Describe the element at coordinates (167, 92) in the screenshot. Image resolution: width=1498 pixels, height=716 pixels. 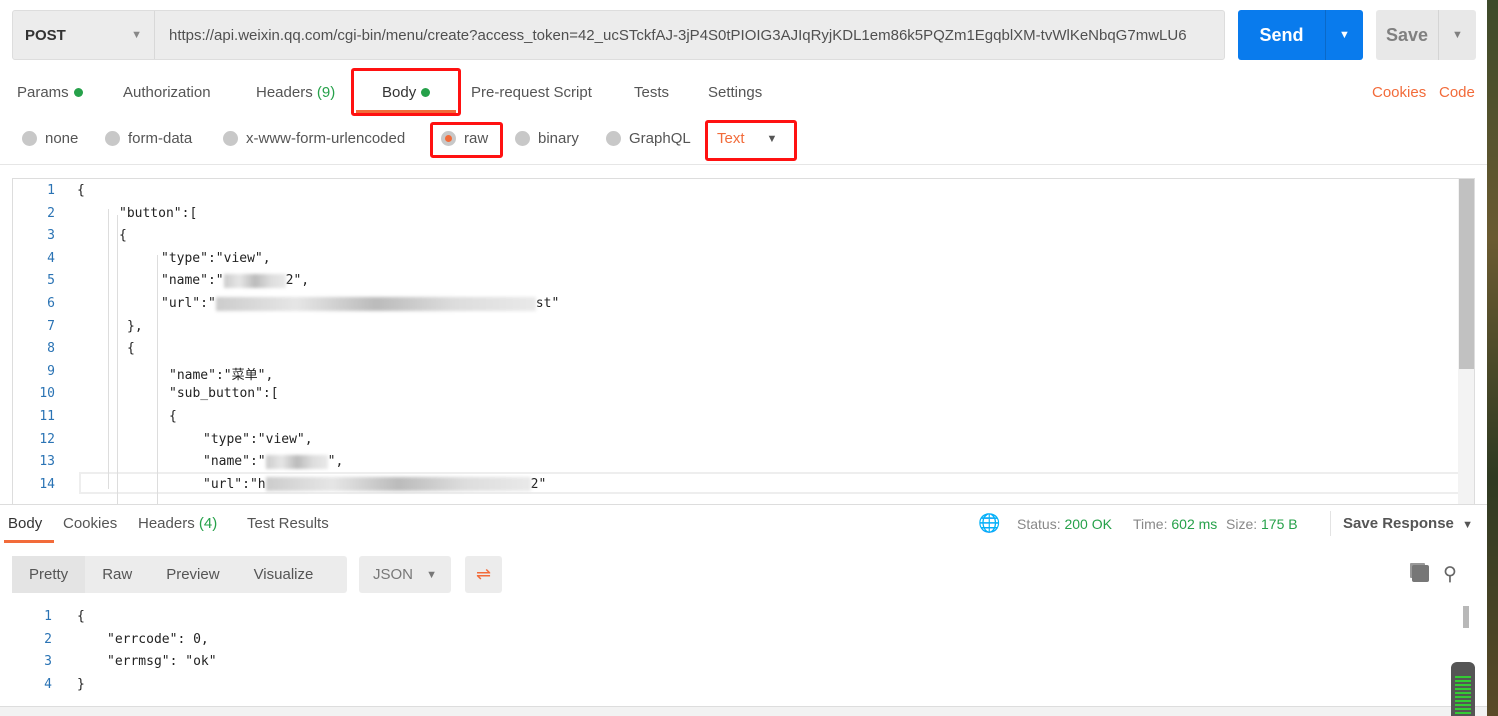
I see `tab-authorization: Authorization` at that location.